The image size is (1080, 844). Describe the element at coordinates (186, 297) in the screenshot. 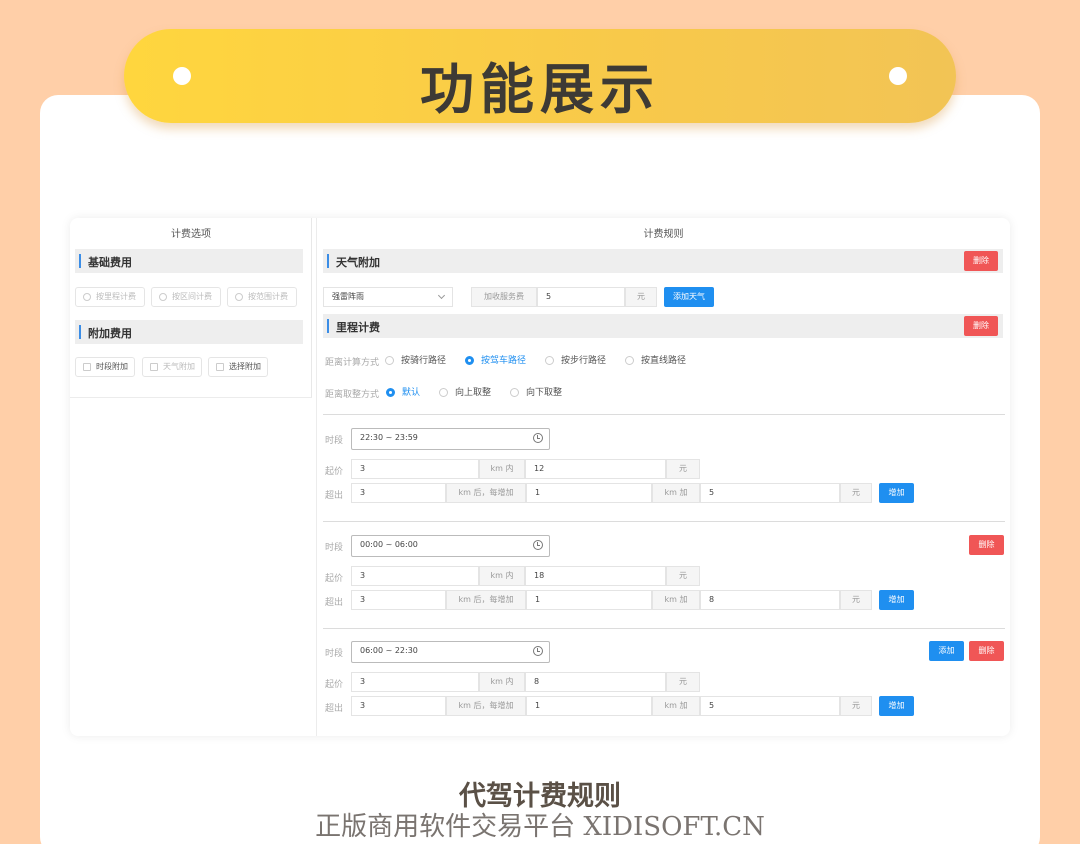

I see `option-by-interval: 按区间计费` at that location.